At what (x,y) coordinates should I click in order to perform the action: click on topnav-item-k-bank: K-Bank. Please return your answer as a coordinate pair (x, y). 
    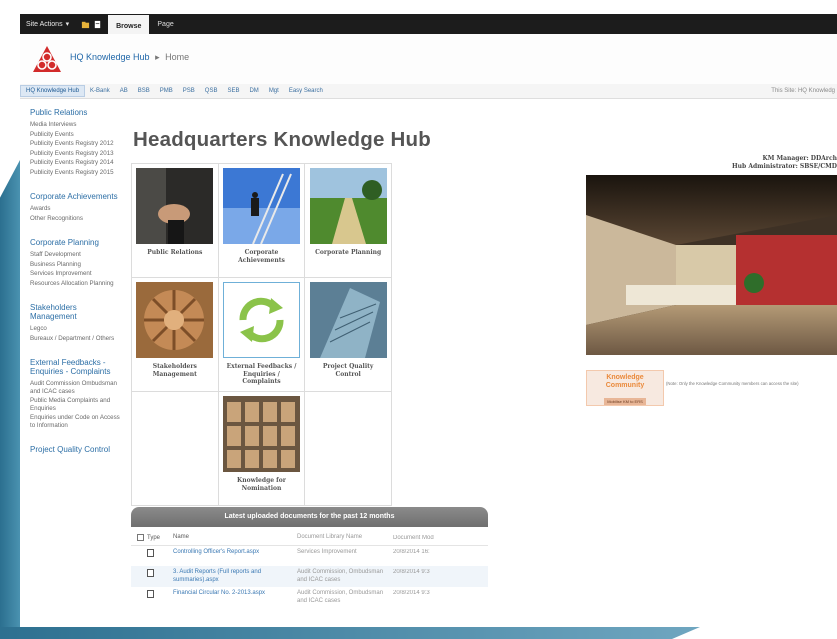
    Looking at the image, I should click on (100, 91).